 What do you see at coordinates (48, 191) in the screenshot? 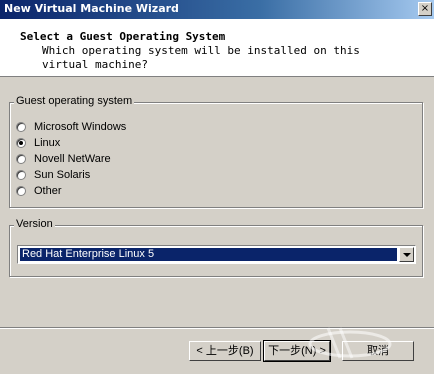
I see `radio-label: Other` at bounding box center [48, 191].